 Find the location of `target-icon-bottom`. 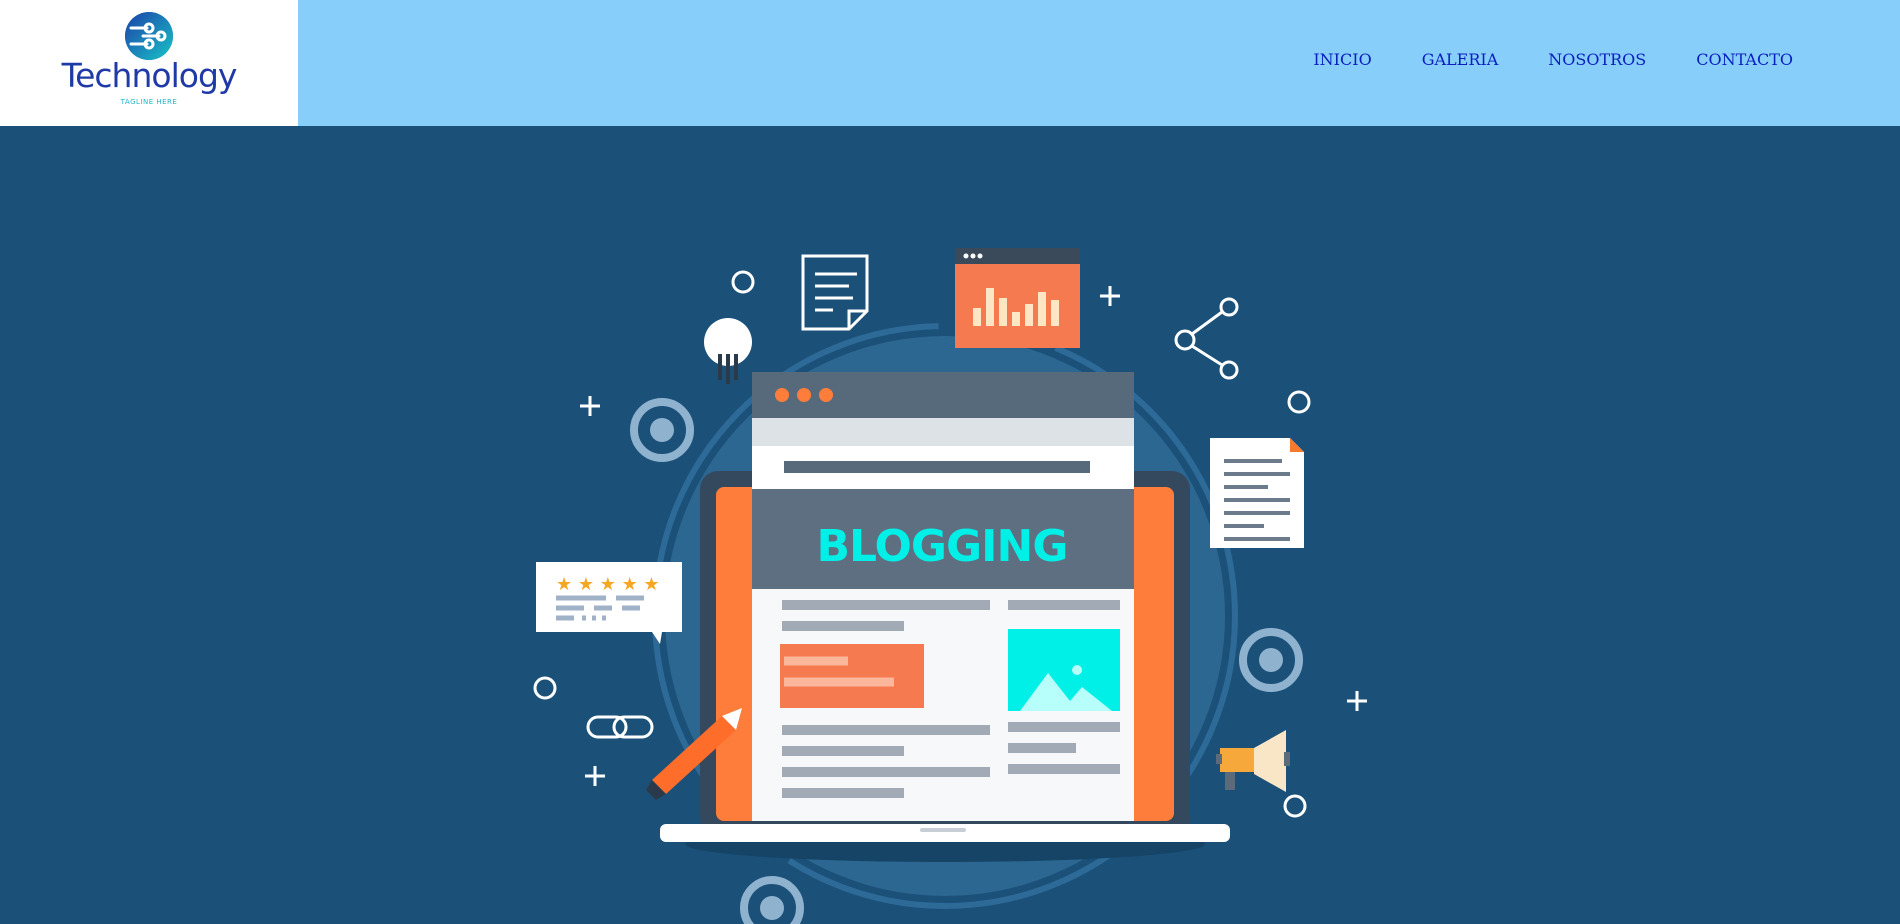

target-icon-bottom is located at coordinates (772, 900).